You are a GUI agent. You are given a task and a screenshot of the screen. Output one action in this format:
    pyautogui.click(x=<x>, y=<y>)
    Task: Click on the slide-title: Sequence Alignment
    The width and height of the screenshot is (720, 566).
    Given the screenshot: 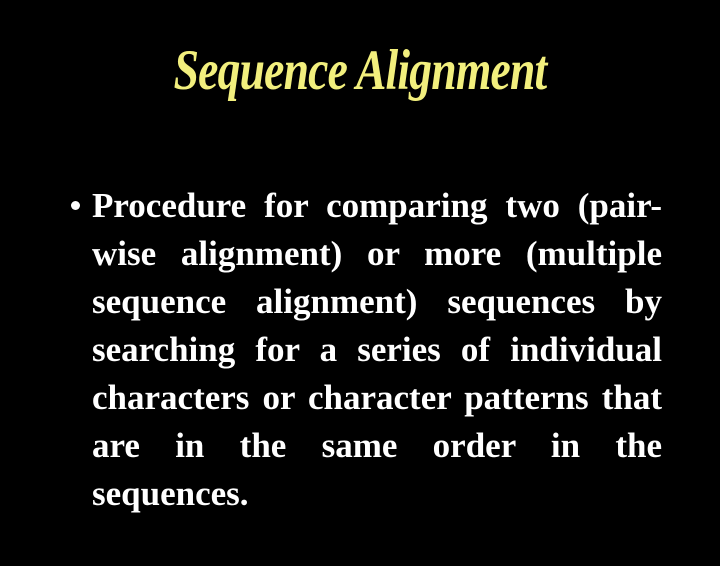 What is the action you would take?
    pyautogui.click(x=360, y=70)
    